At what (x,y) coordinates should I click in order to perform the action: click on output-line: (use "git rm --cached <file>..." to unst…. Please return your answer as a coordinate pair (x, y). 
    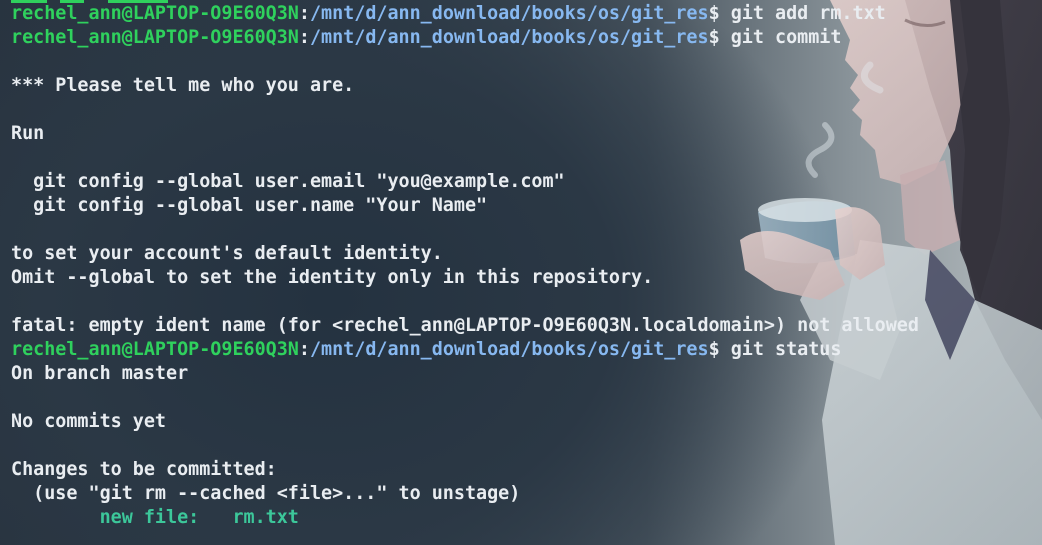
    Looking at the image, I should click on (526, 494).